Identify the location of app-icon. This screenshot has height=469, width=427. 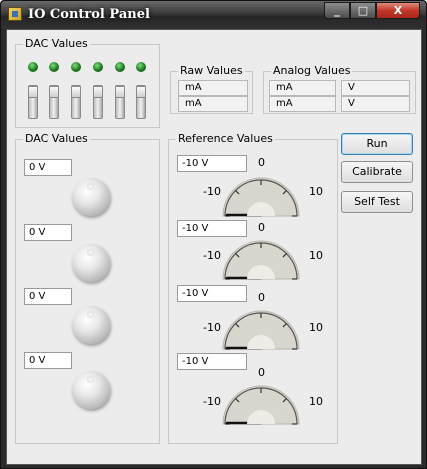
(15, 14).